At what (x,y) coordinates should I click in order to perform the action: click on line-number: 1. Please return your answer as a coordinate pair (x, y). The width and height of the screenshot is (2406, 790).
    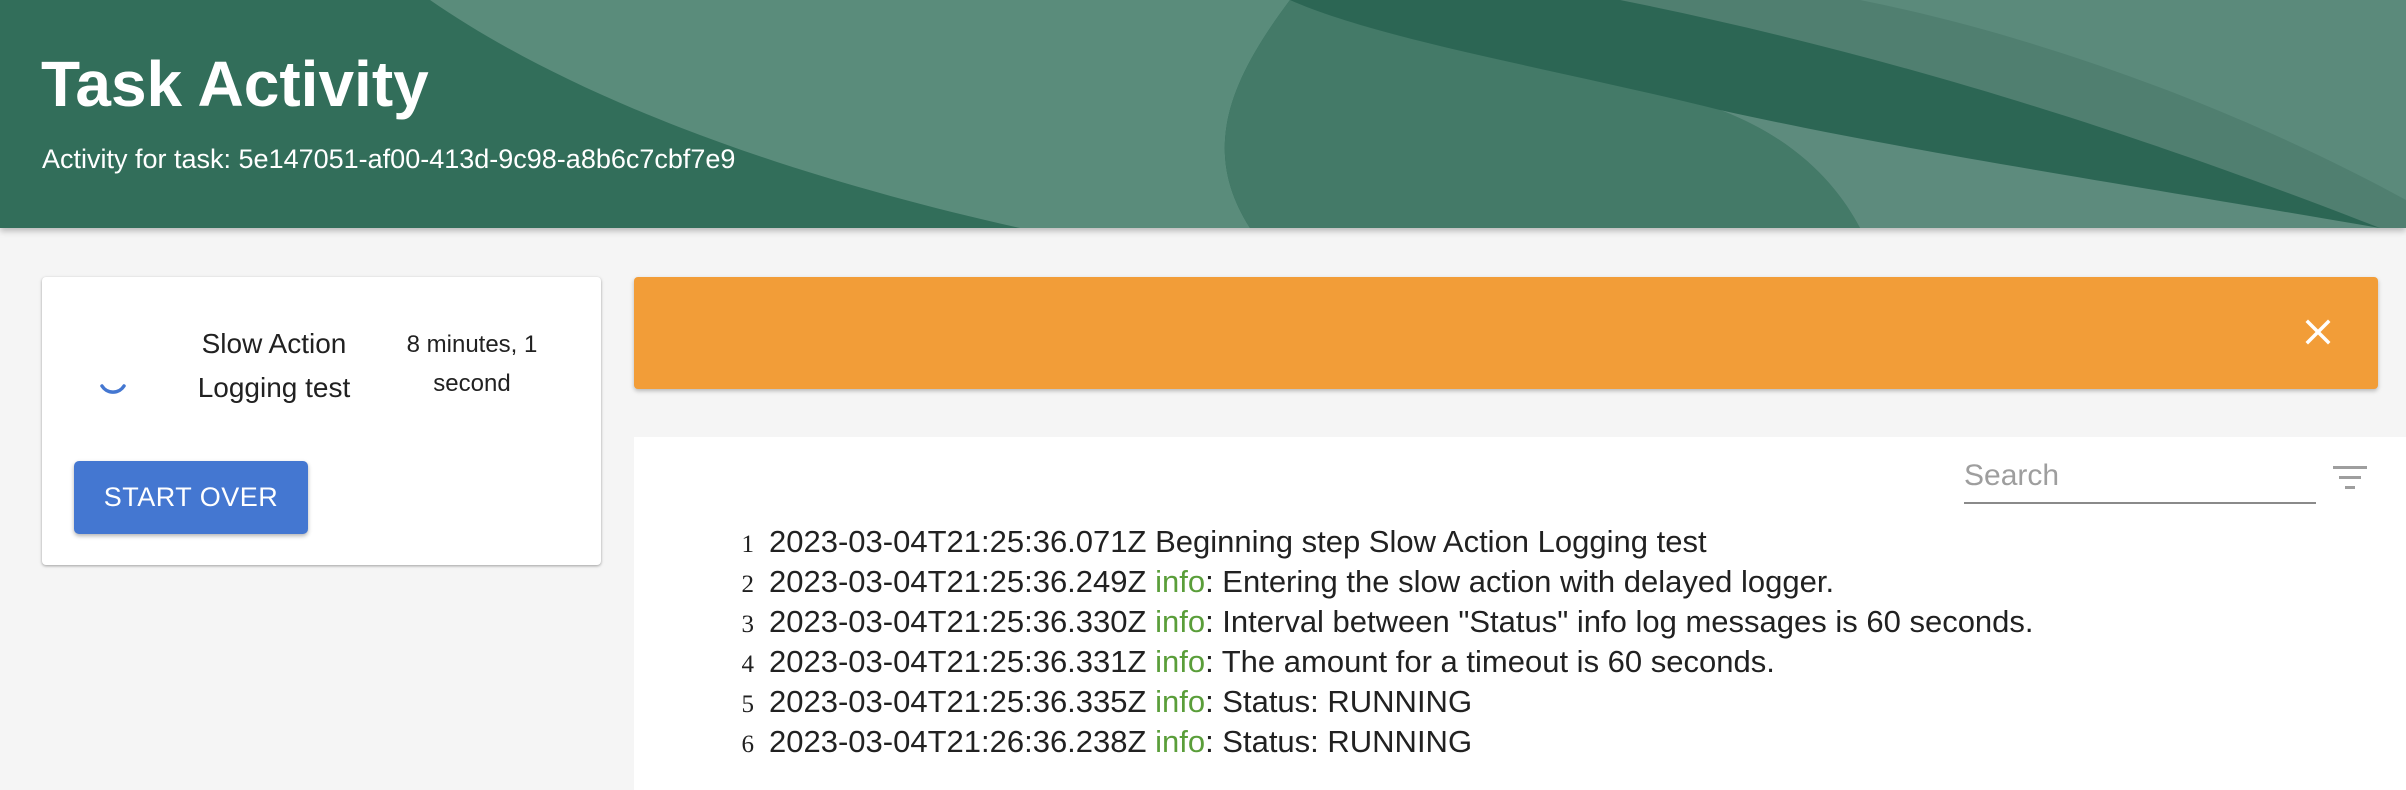
    Looking at the image, I should click on (748, 544).